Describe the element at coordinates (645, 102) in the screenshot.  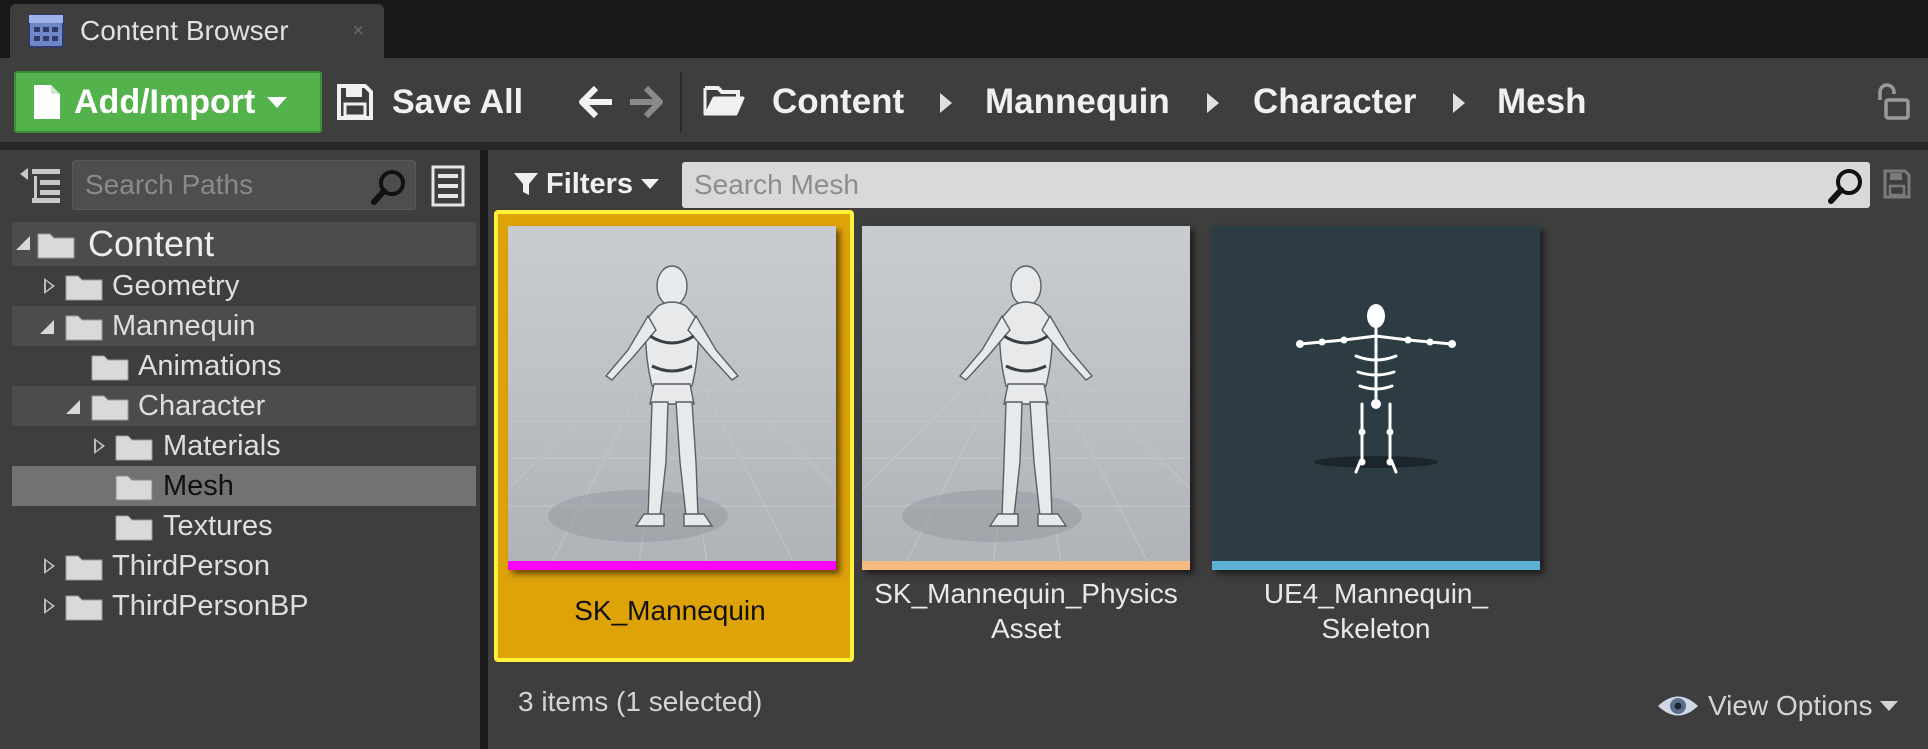
I see `arrow-right-icon` at that location.